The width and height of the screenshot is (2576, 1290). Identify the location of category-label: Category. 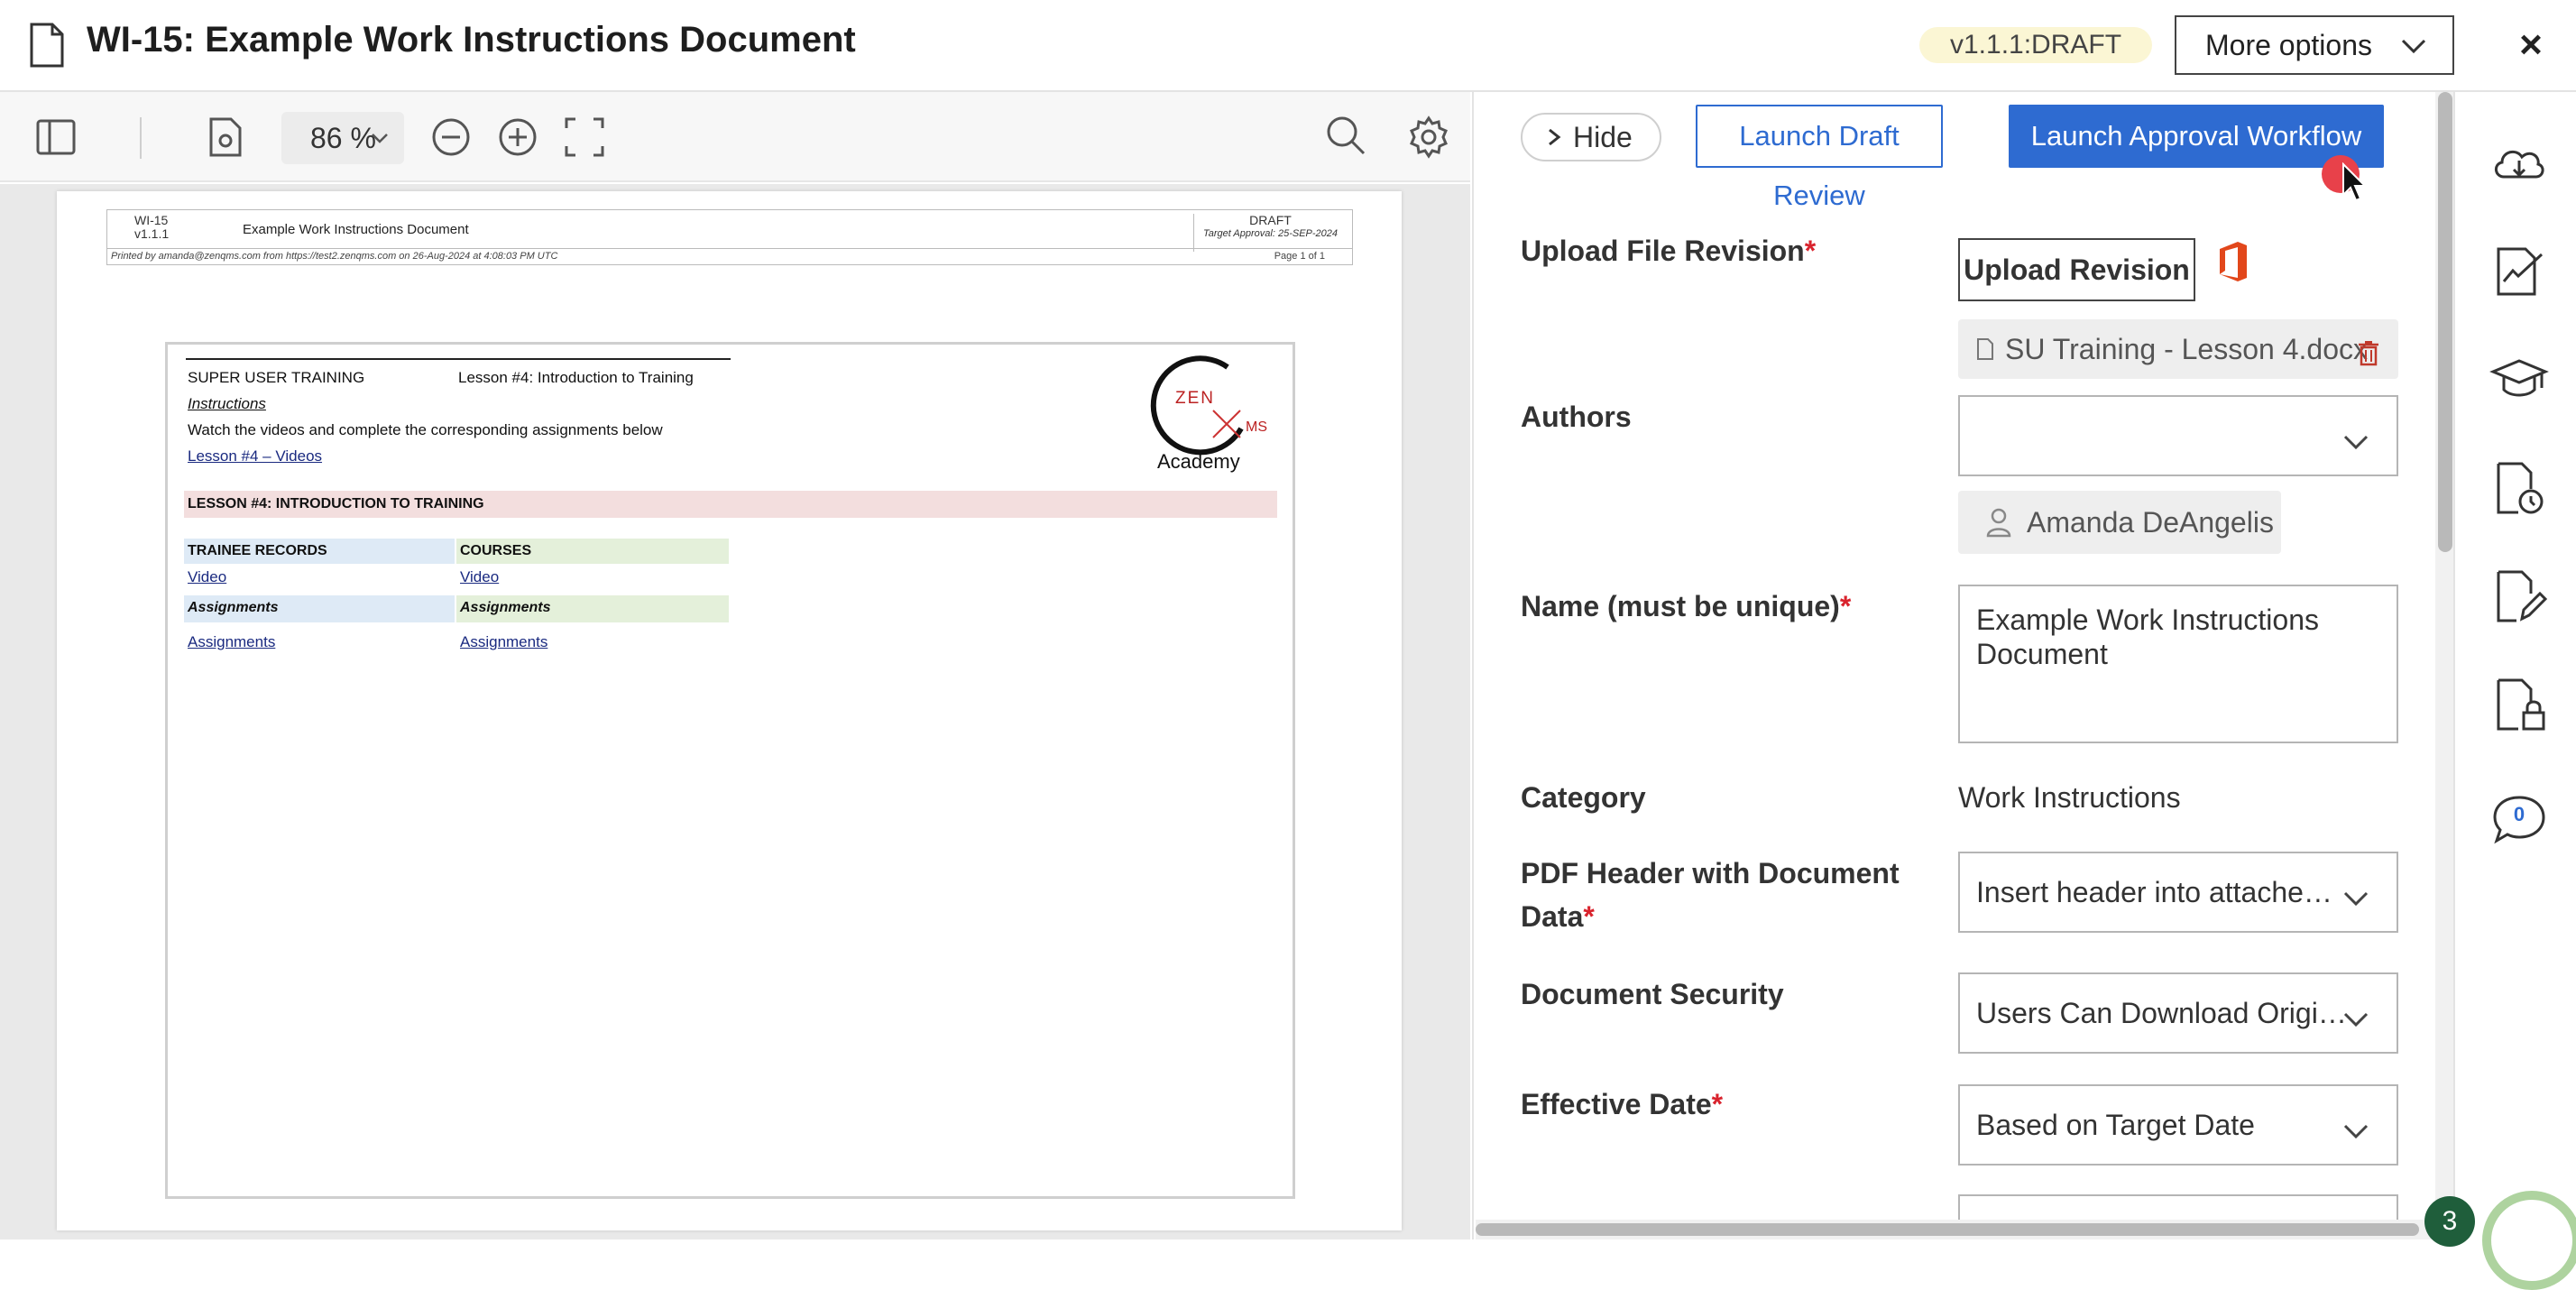
(1583, 797).